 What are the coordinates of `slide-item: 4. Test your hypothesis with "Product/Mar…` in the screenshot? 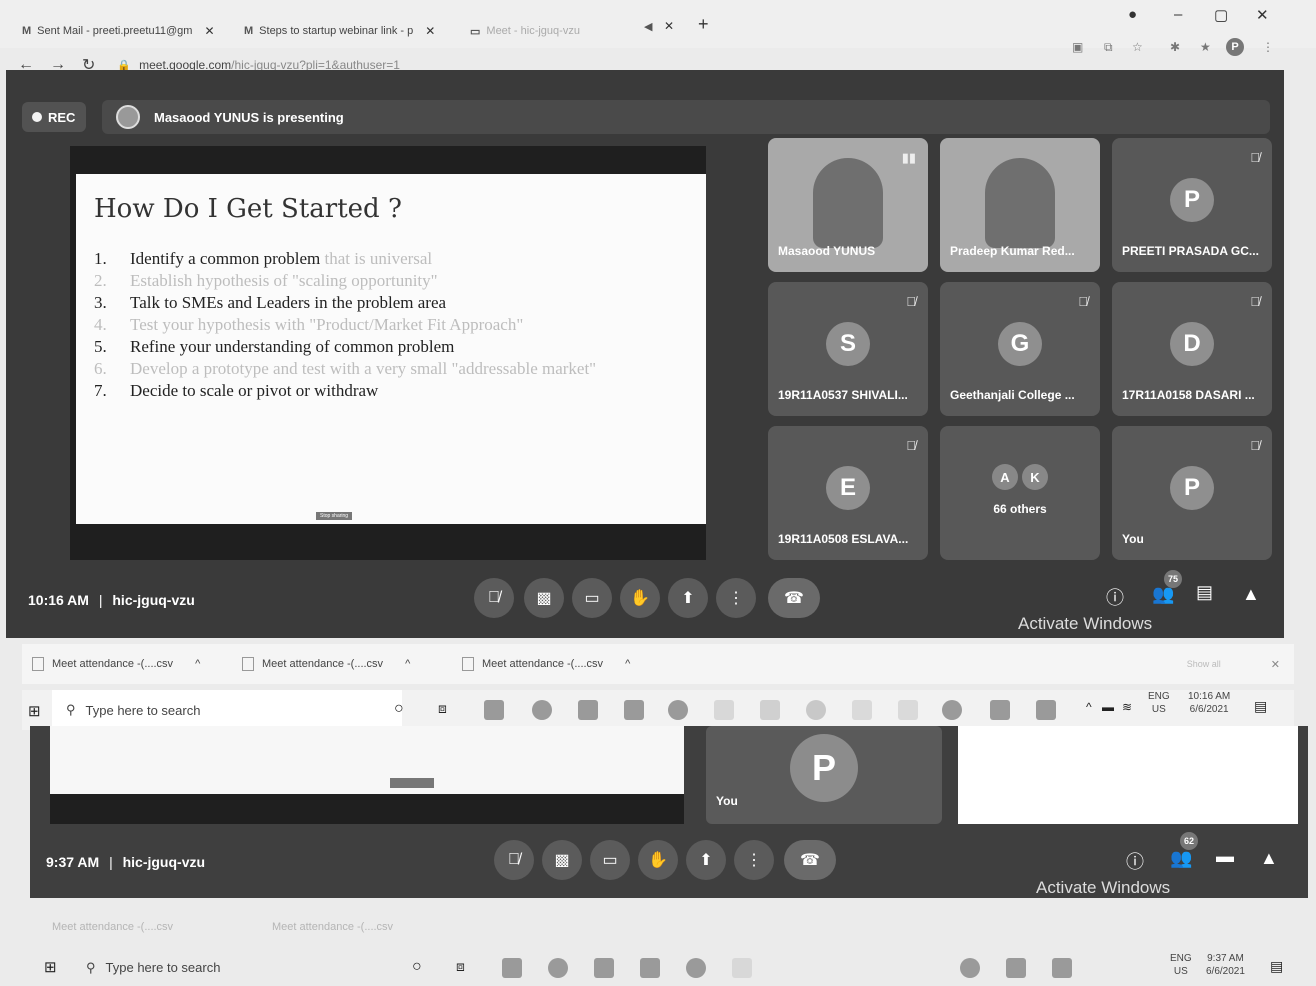 It's located at (309, 324).